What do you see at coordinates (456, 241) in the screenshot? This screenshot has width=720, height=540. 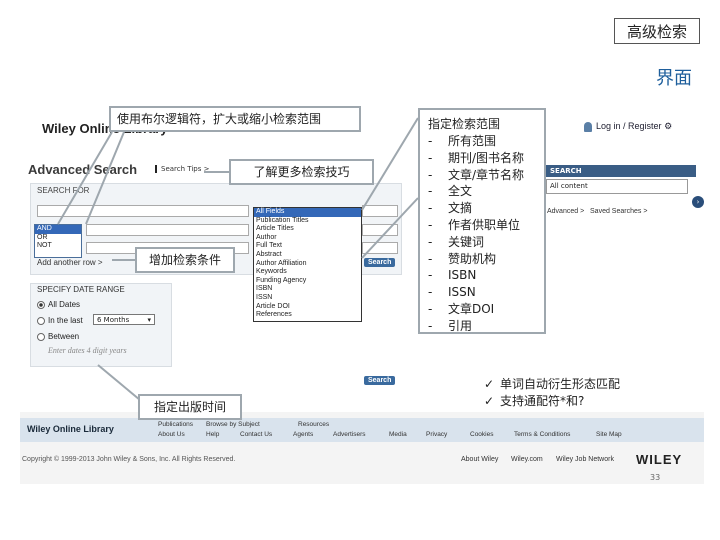 I see `scope-item: - 关键词` at bounding box center [456, 241].